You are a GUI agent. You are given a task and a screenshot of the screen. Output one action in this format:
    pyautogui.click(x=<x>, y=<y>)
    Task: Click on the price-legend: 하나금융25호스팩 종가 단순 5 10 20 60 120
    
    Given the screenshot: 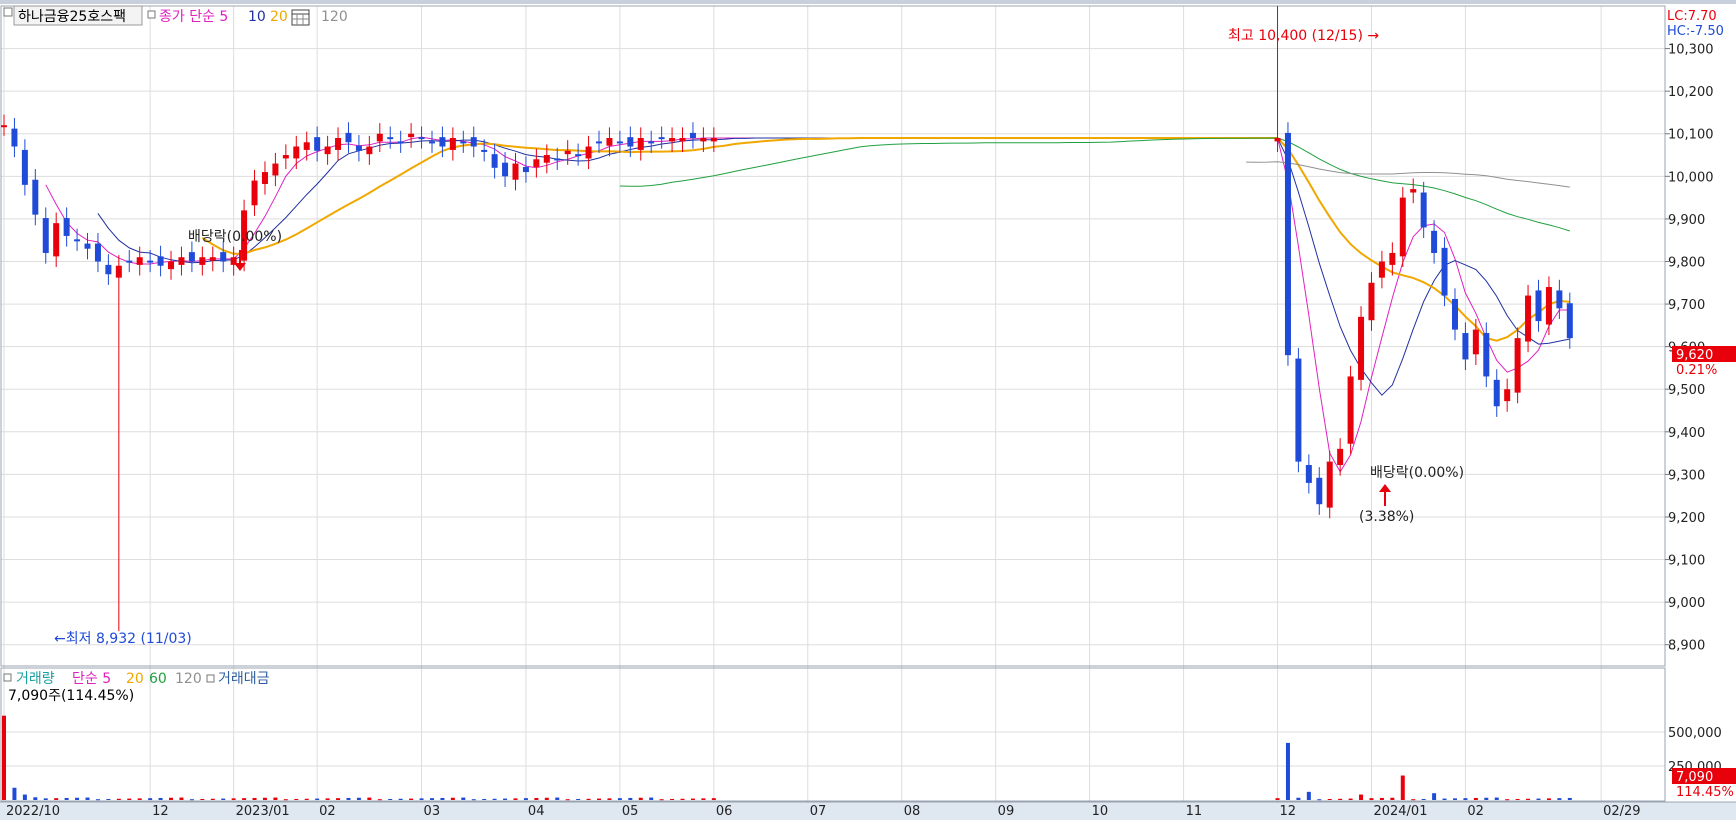 What is the action you would take?
    pyautogui.click(x=175, y=15)
    